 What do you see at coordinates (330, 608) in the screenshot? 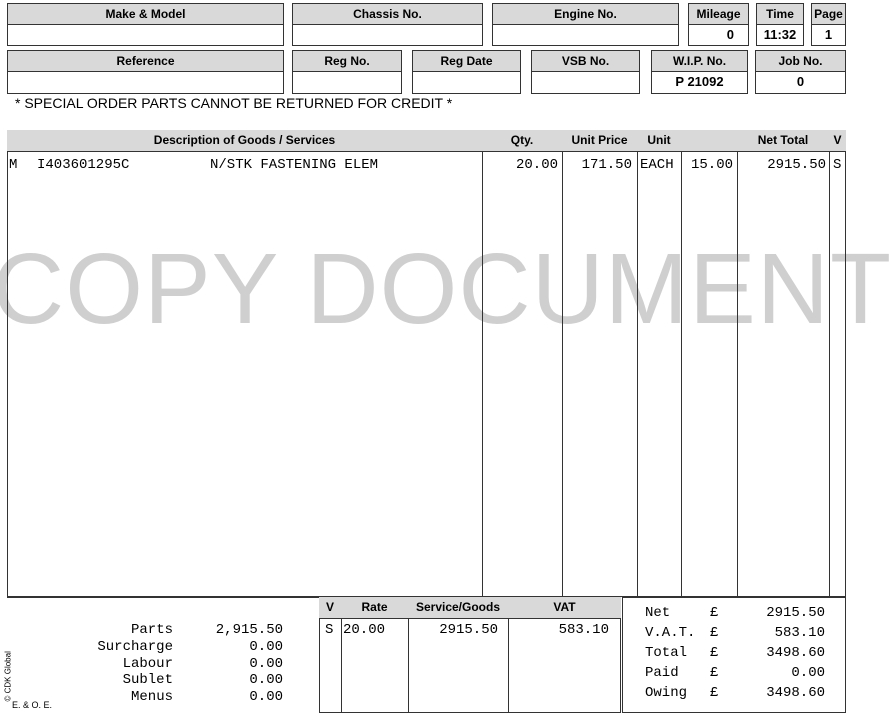
I see `vat-col-v-header: V` at bounding box center [330, 608].